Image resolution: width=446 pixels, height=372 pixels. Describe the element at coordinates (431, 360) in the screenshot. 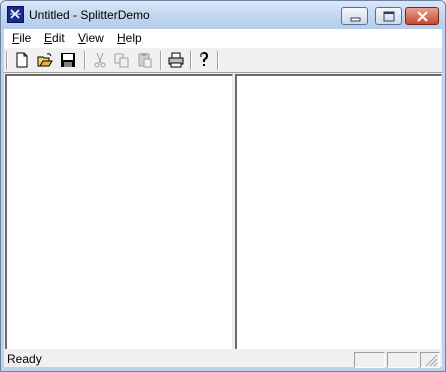

I see `resize-grip-icon` at that location.